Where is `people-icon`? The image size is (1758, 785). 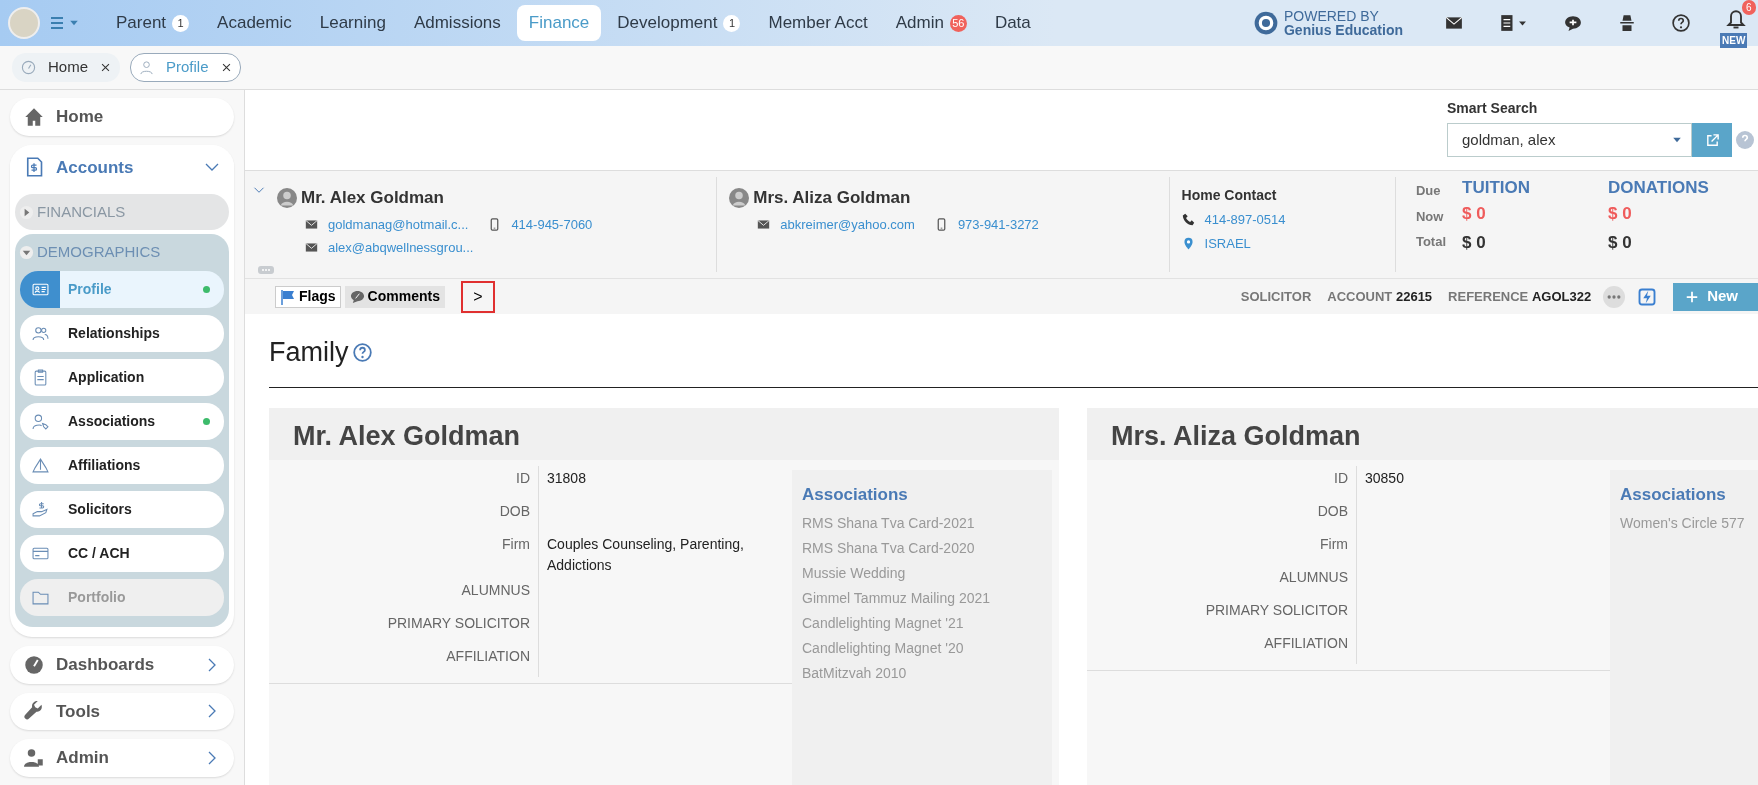 people-icon is located at coordinates (40, 333).